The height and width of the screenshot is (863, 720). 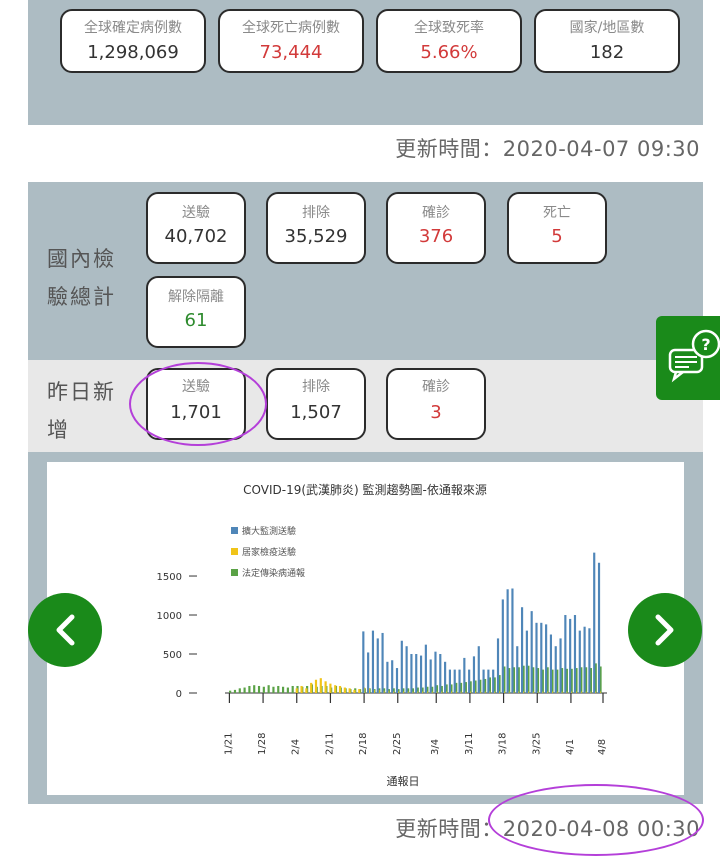 What do you see at coordinates (449, 41) in the screenshot?
I see `global-stat-card: 全球致死率 5.66%` at bounding box center [449, 41].